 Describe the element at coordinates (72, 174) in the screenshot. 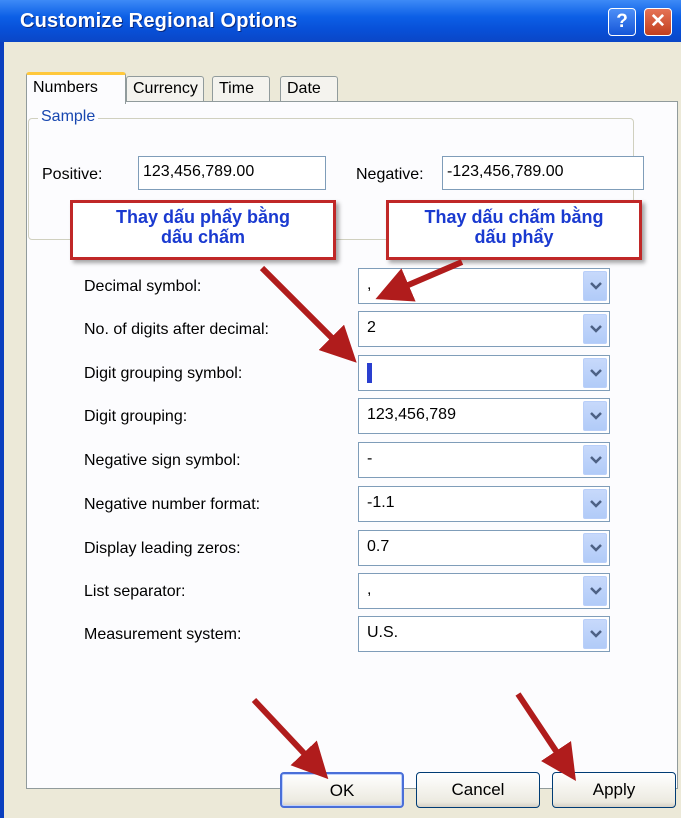

I see `positive-label: Positive:` at that location.